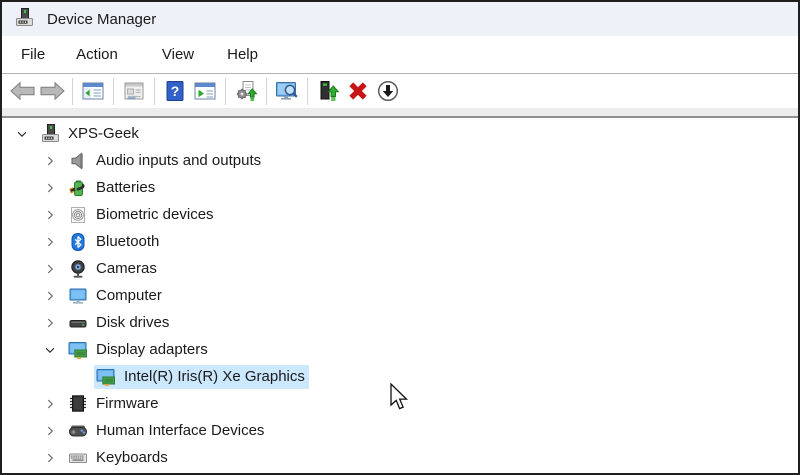 The image size is (800, 475). What do you see at coordinates (400, 133) in the screenshot?
I see `tree-row-xps-geek: XPS-Geek` at bounding box center [400, 133].